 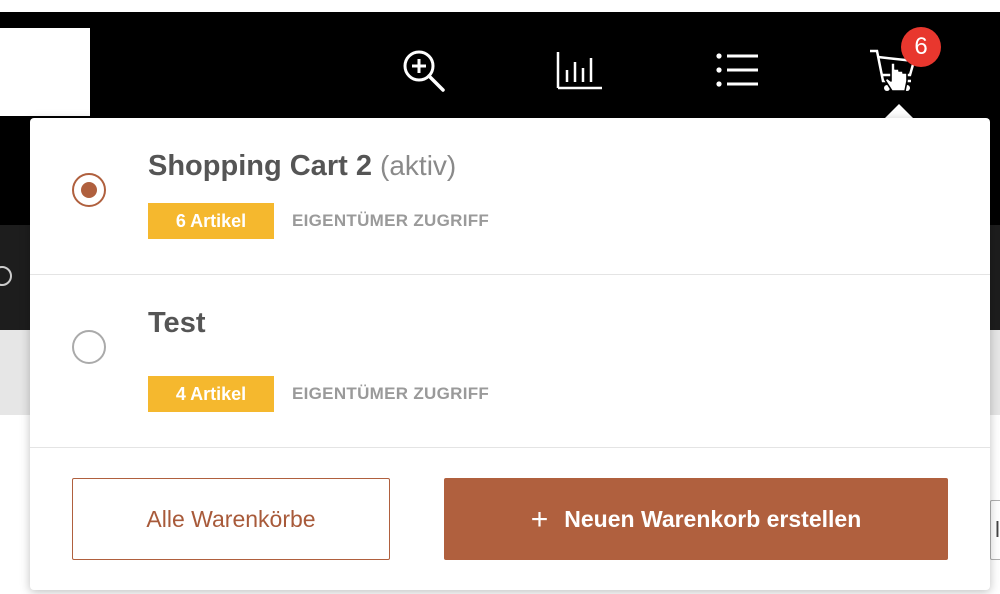 I want to click on cart-title: Shopping Cart 2 (aktiv), so click(x=302, y=166).